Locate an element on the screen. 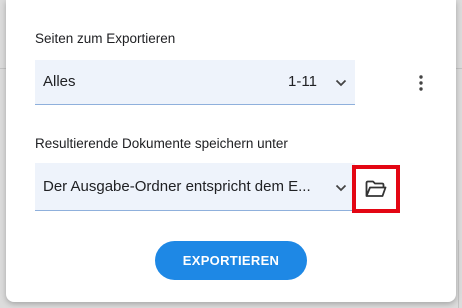 The width and height of the screenshot is (462, 308). pages-select-value: Alles is located at coordinates (59, 81).